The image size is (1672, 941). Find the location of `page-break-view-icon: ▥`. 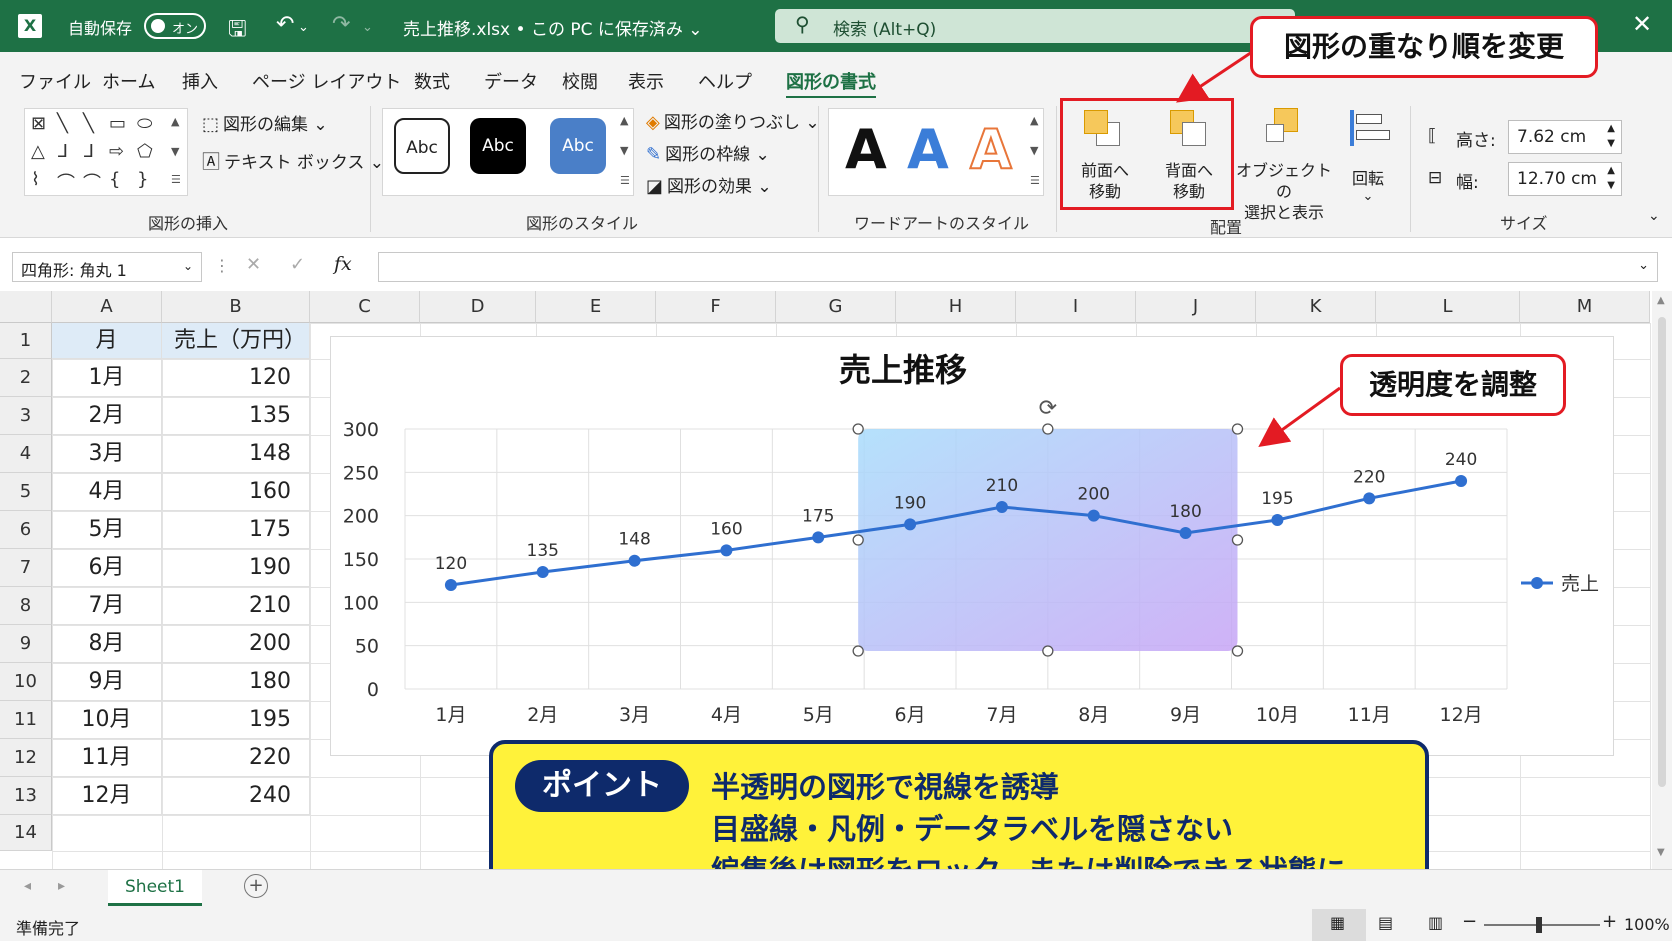

page-break-view-icon: ▥ is located at coordinates (1435, 922).